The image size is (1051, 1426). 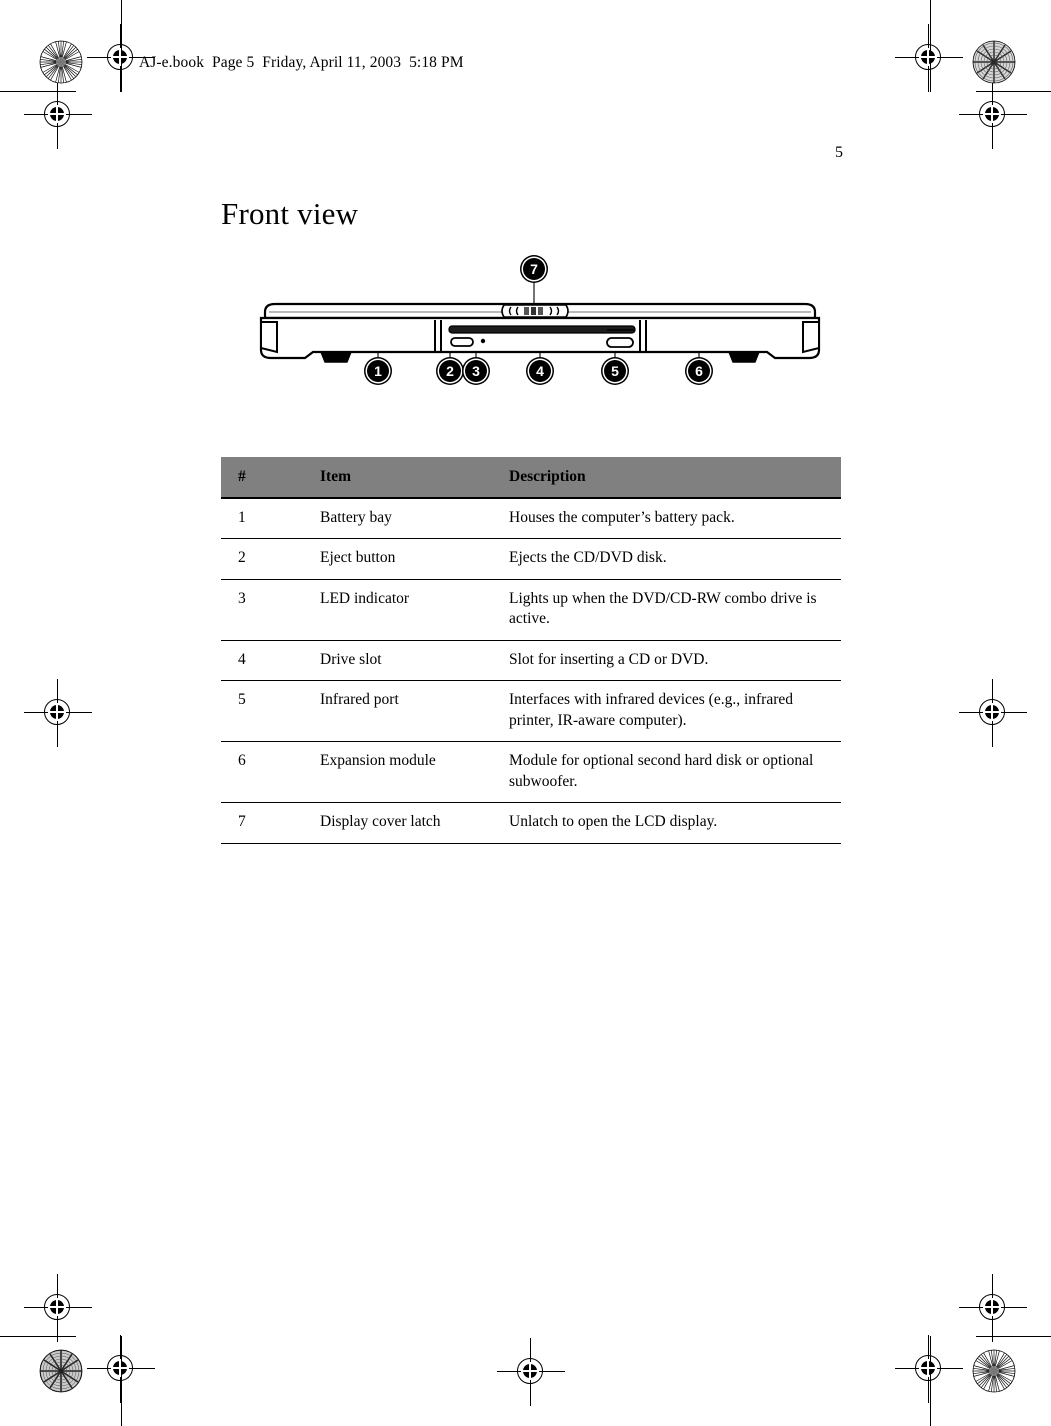 I want to click on registration-mark-footer-center, so click(x=531, y=1372).